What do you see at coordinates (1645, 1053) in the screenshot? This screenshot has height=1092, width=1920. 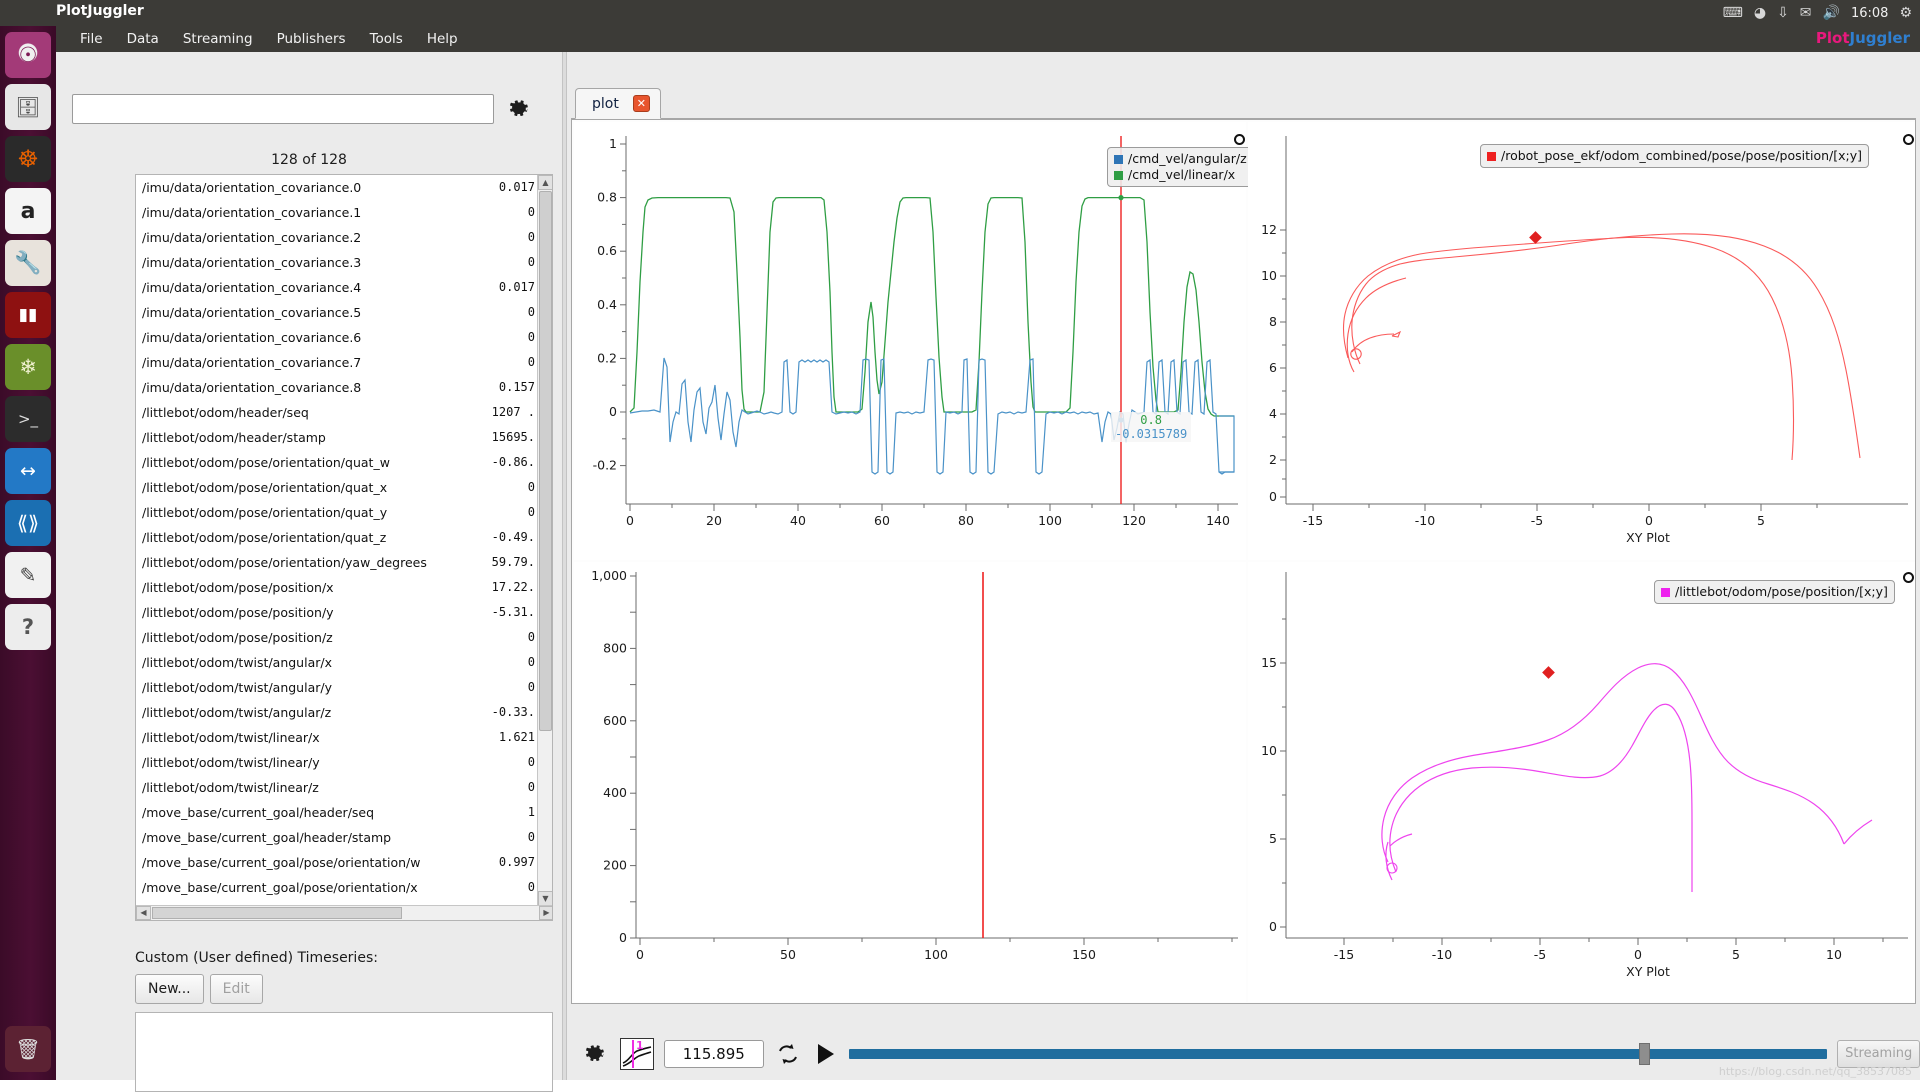 I see `timeline-slider-handle` at bounding box center [1645, 1053].